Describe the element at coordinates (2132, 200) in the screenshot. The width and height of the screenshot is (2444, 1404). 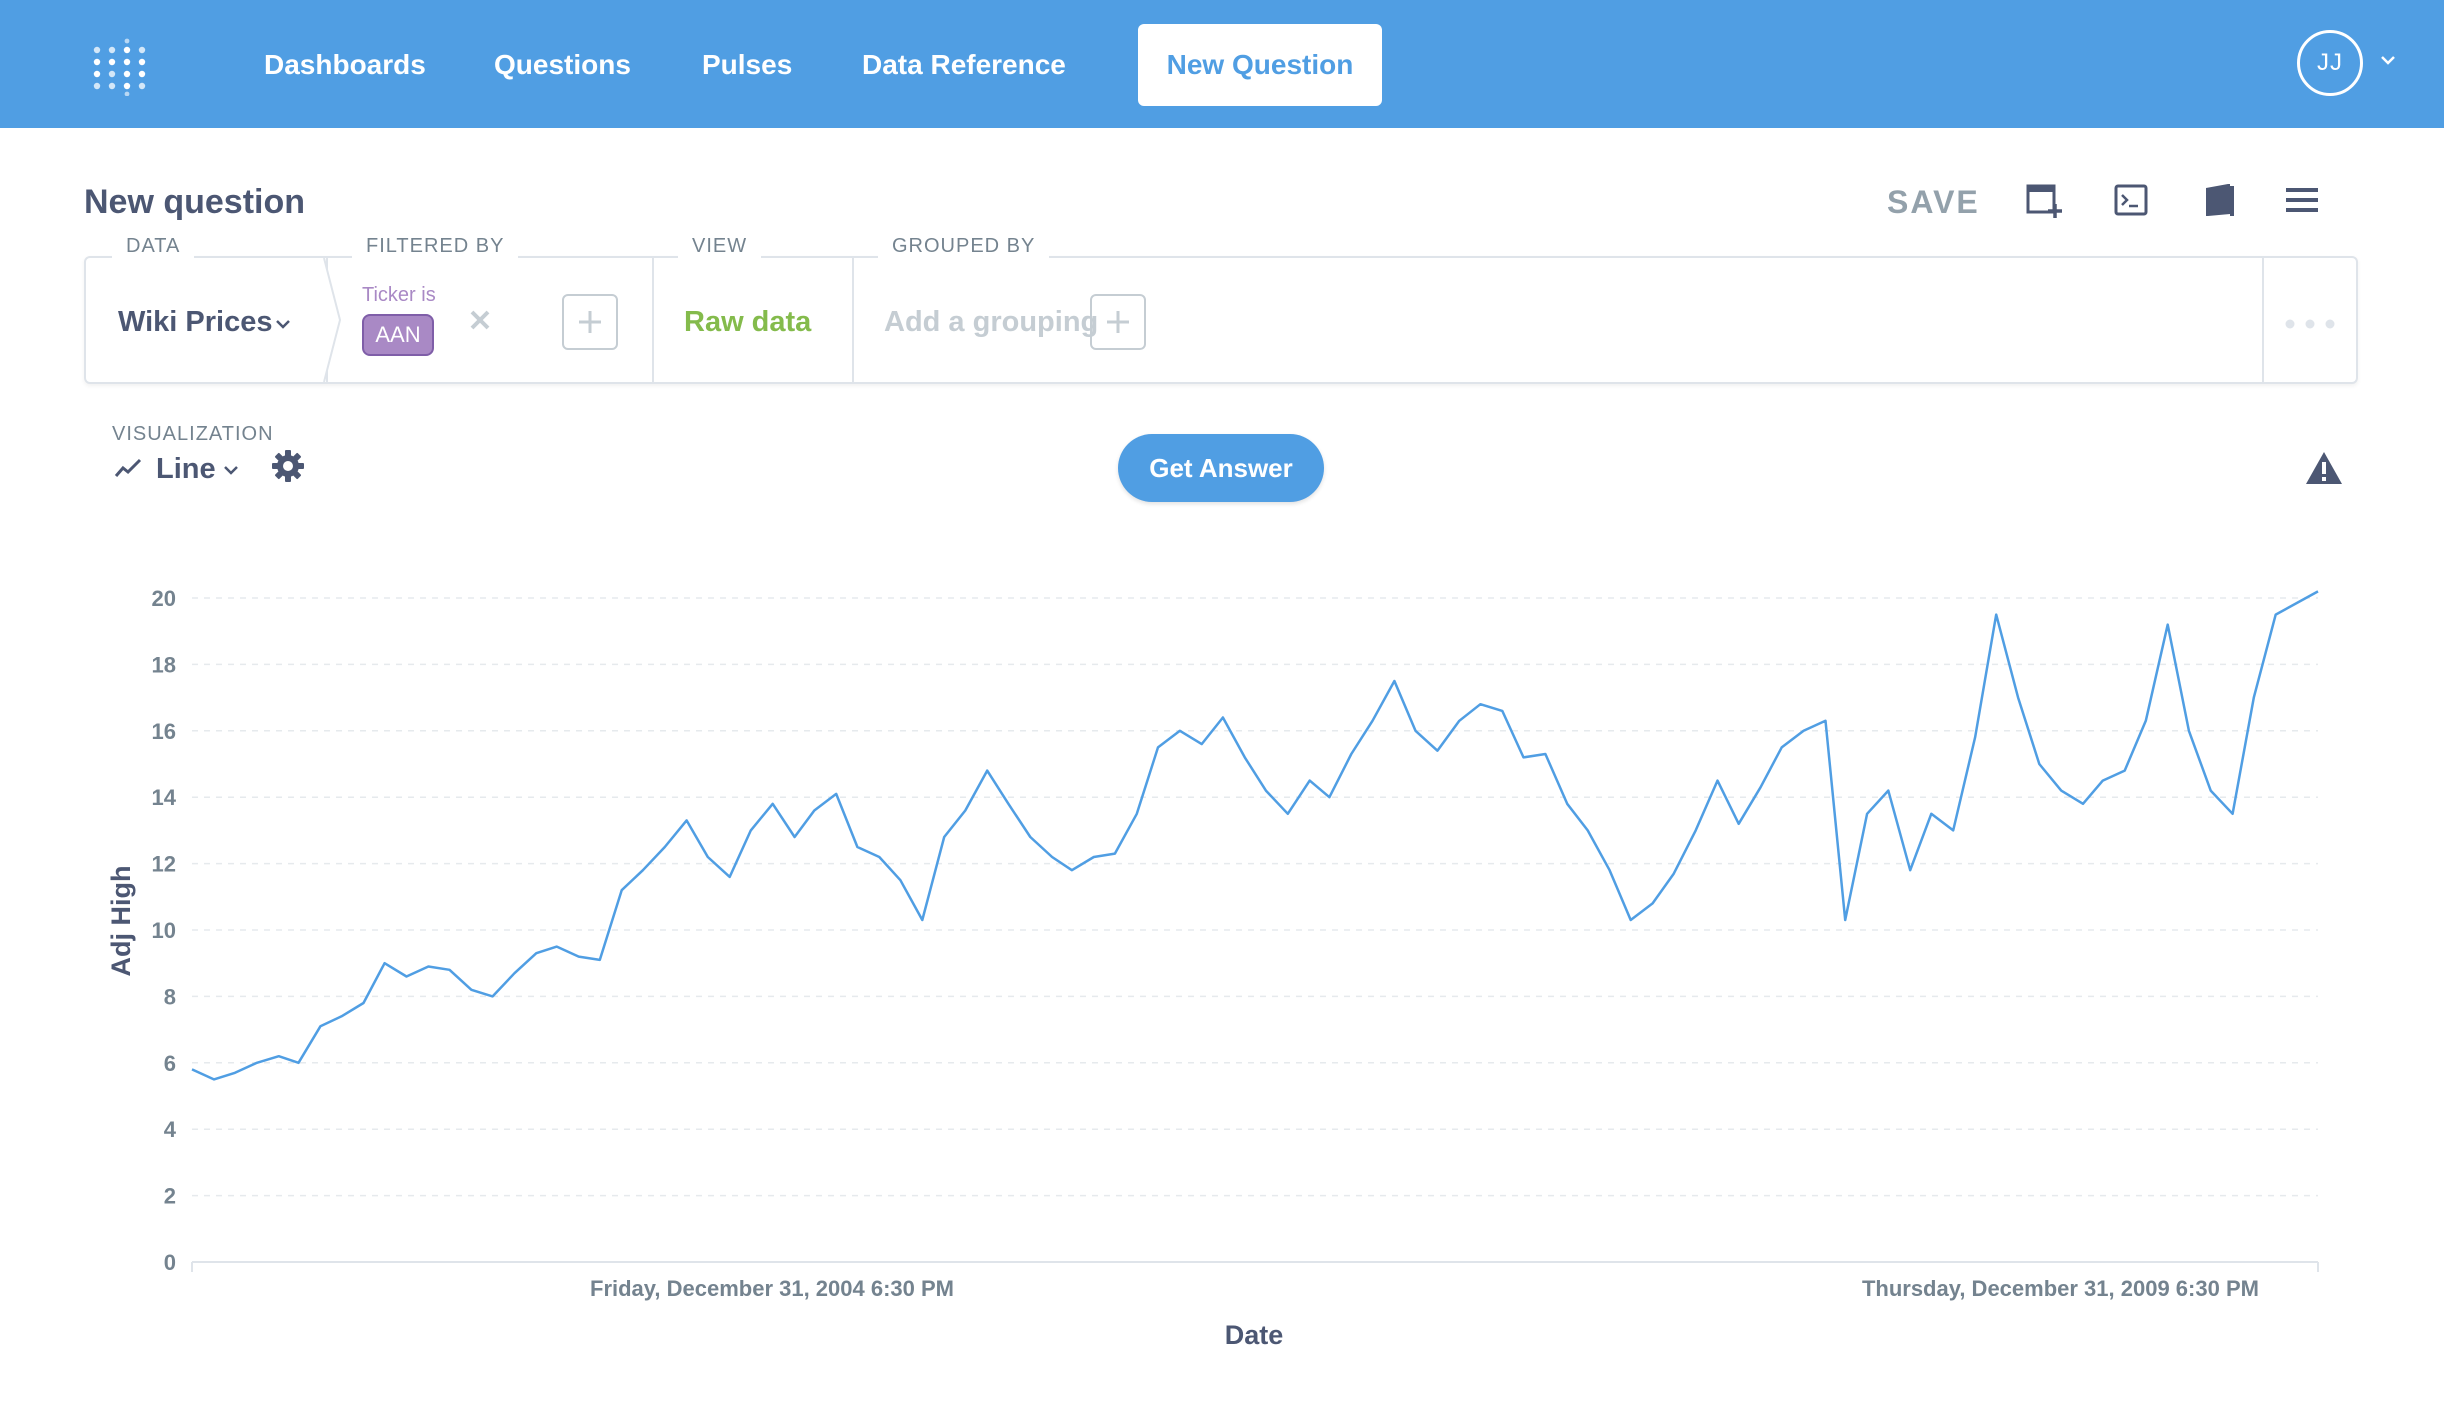
I see `sql-editor-icon` at that location.